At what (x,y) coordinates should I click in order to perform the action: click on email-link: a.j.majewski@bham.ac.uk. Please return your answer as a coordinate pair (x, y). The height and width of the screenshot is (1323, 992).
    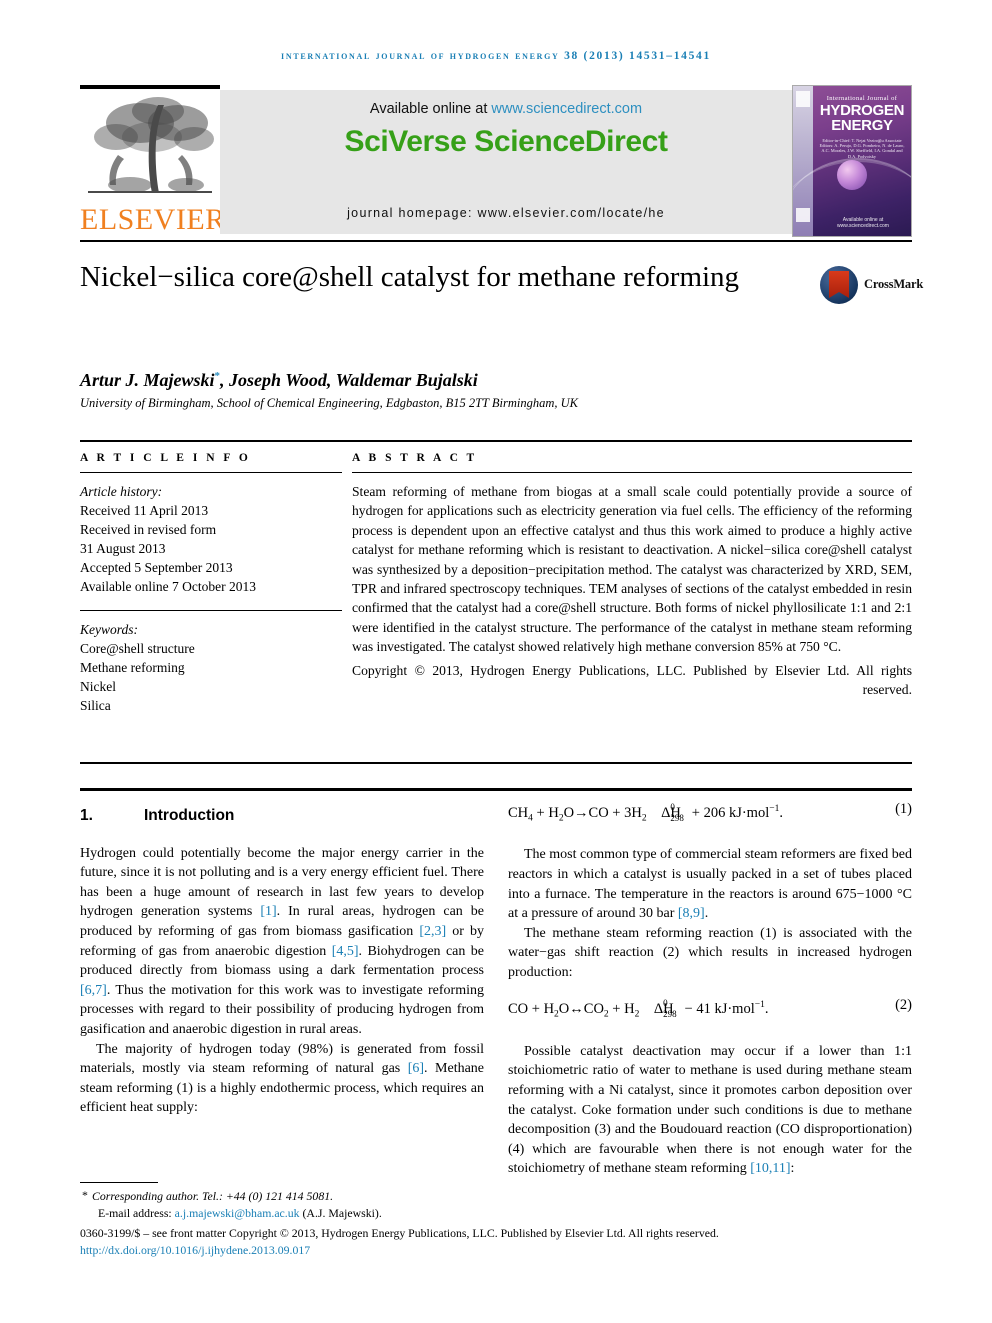
    Looking at the image, I should click on (237, 1213).